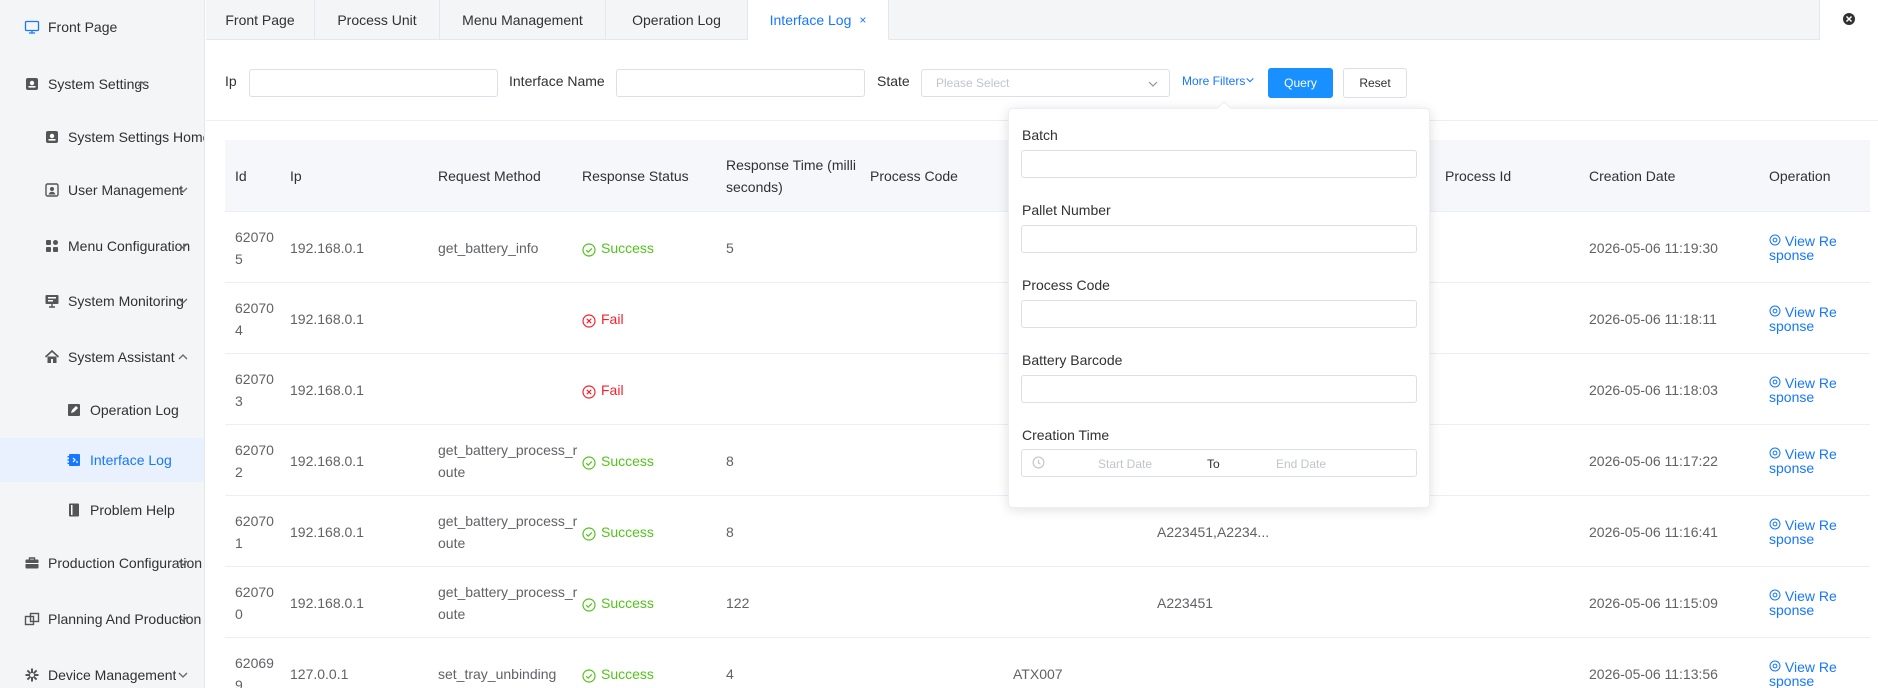 This screenshot has height=688, width=1878. What do you see at coordinates (102, 137) in the screenshot?
I see `sidebar-item-system-settings-home: System Settings Home` at bounding box center [102, 137].